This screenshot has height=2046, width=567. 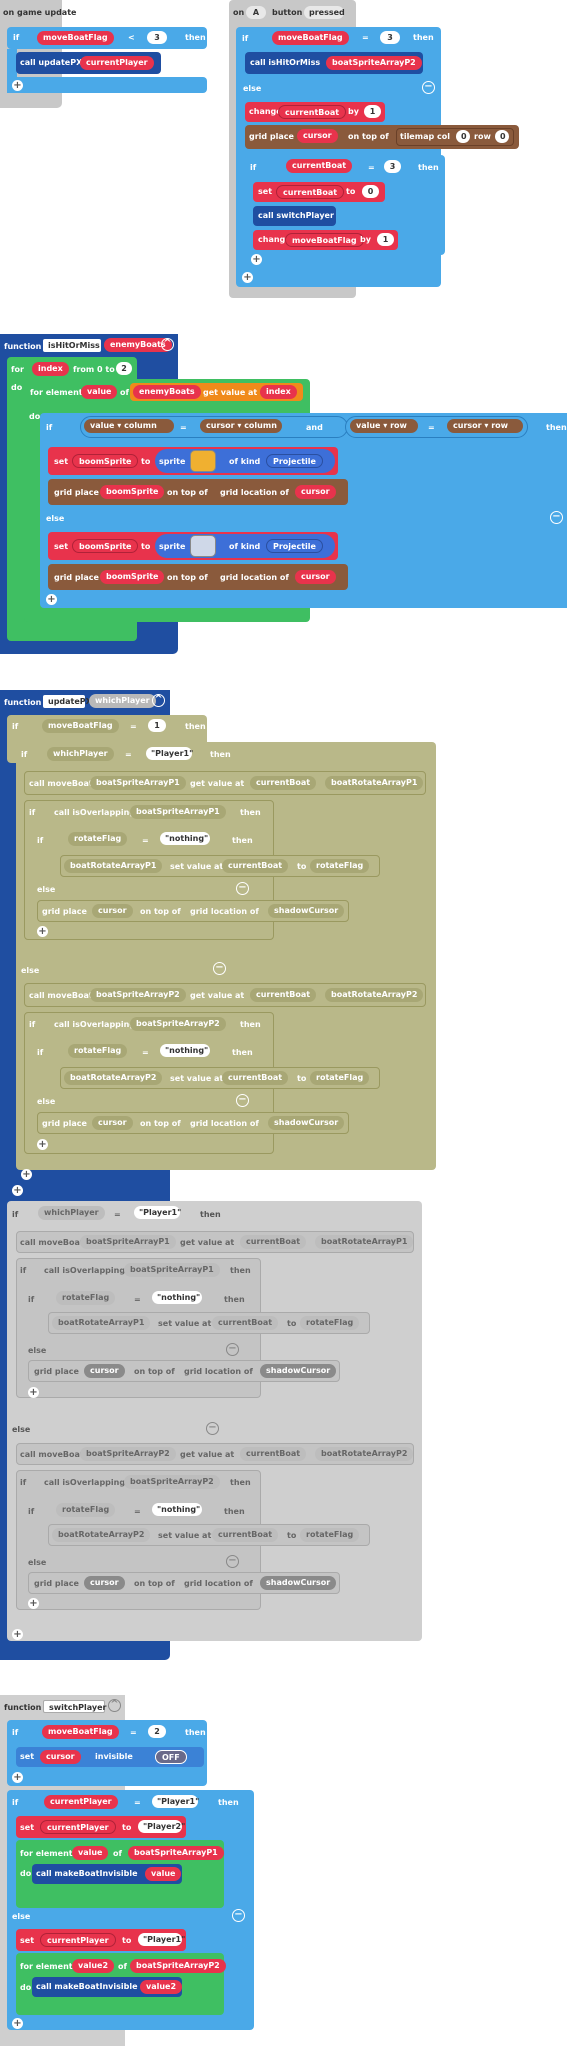 I want to click on param-whichPlayer: whichPlayer, so click(x=122, y=701).